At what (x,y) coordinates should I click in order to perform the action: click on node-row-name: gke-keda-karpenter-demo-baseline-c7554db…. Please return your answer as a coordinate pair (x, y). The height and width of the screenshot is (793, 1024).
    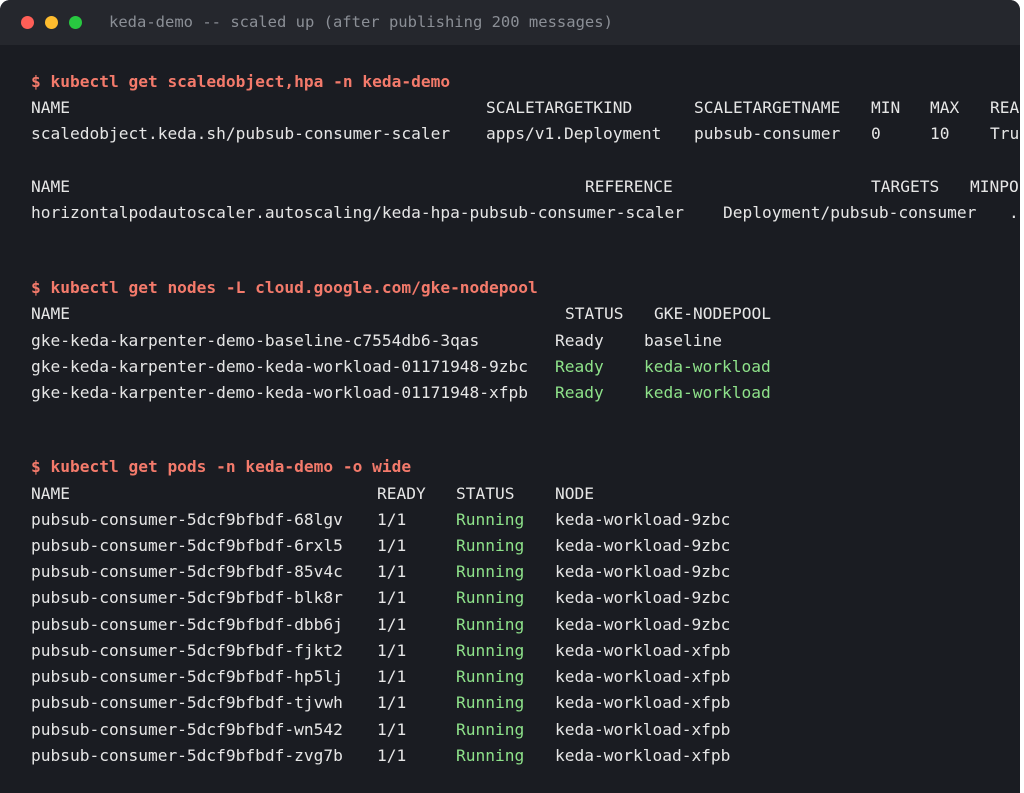
    Looking at the image, I should click on (255, 340).